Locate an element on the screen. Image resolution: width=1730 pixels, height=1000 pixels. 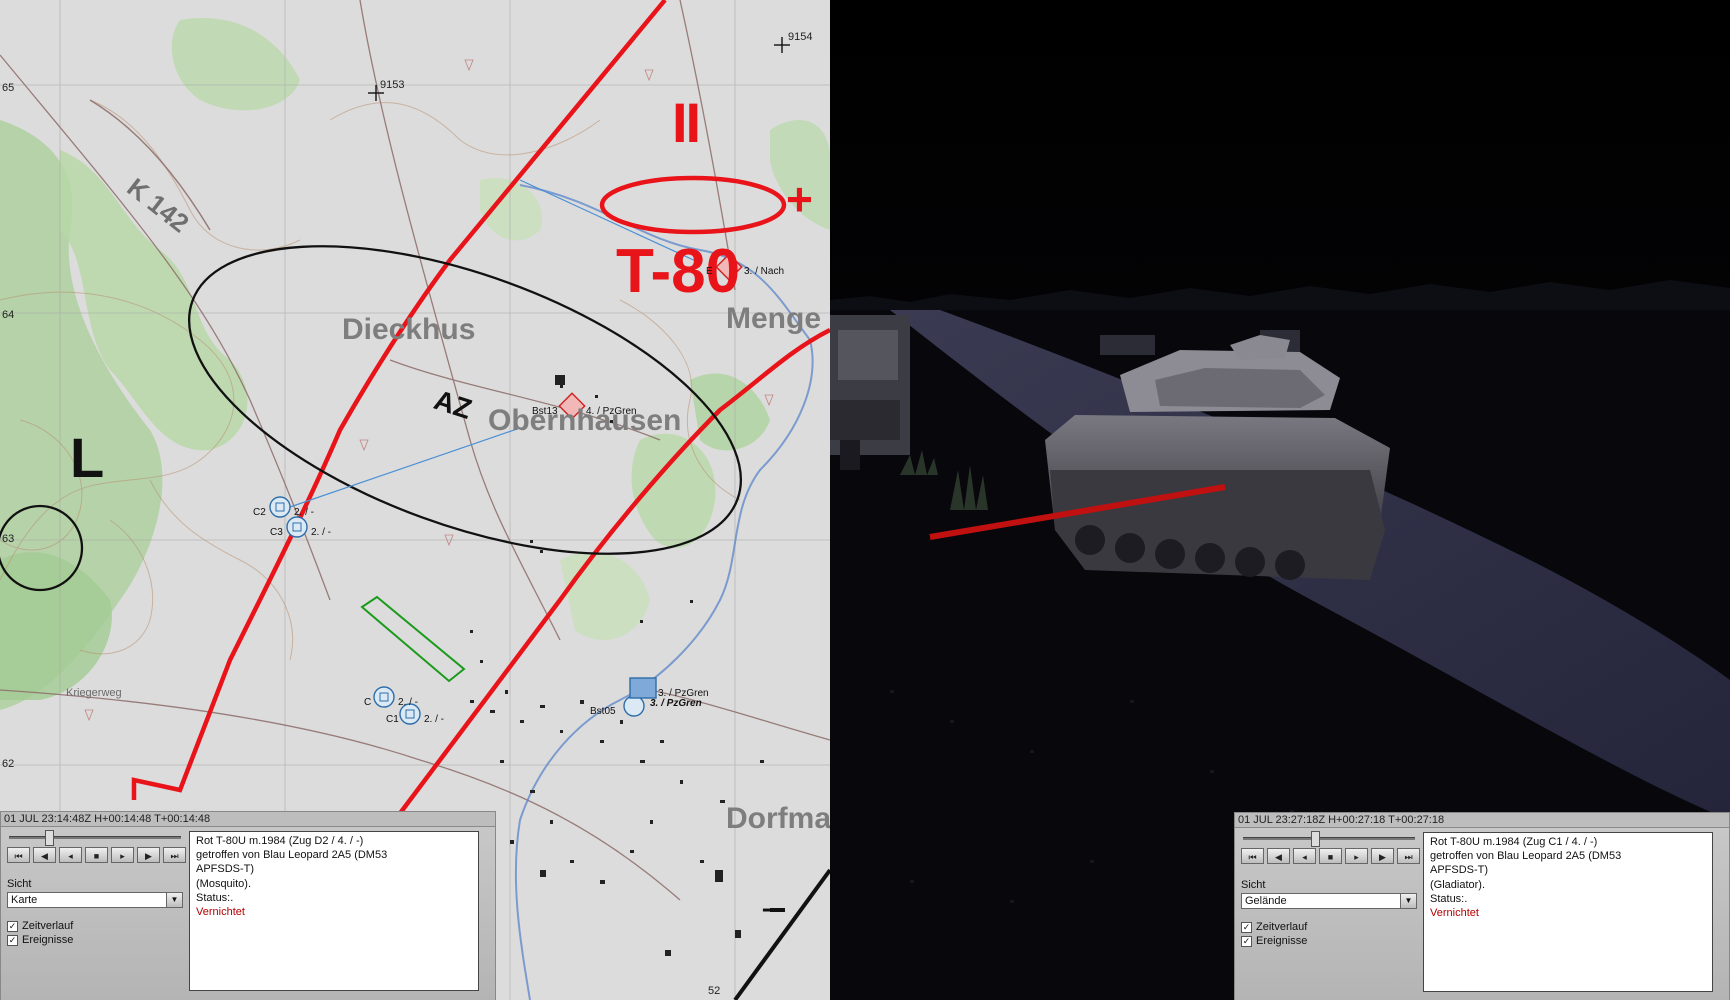
unit-label-bst13: Bst13 is located at coordinates (545, 411).